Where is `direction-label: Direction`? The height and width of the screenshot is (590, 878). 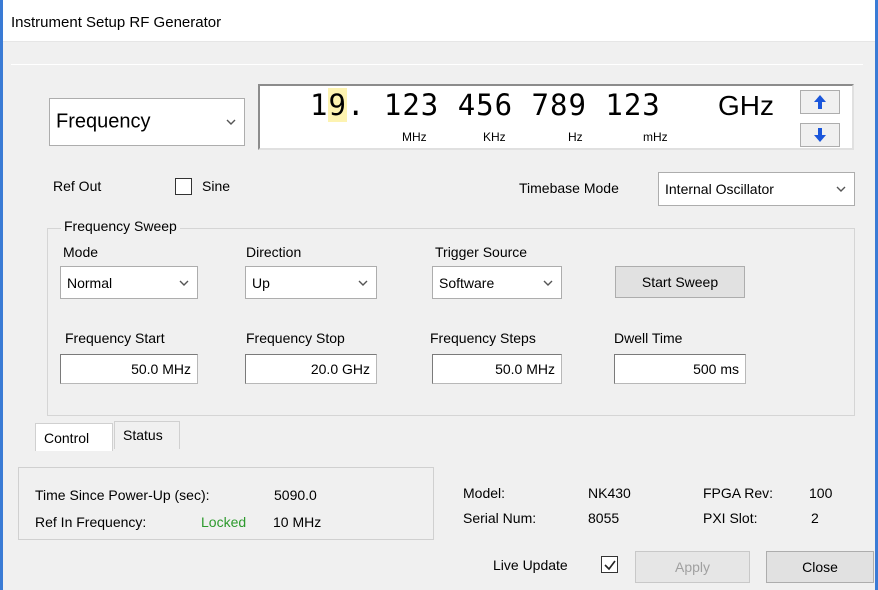
direction-label: Direction is located at coordinates (274, 252).